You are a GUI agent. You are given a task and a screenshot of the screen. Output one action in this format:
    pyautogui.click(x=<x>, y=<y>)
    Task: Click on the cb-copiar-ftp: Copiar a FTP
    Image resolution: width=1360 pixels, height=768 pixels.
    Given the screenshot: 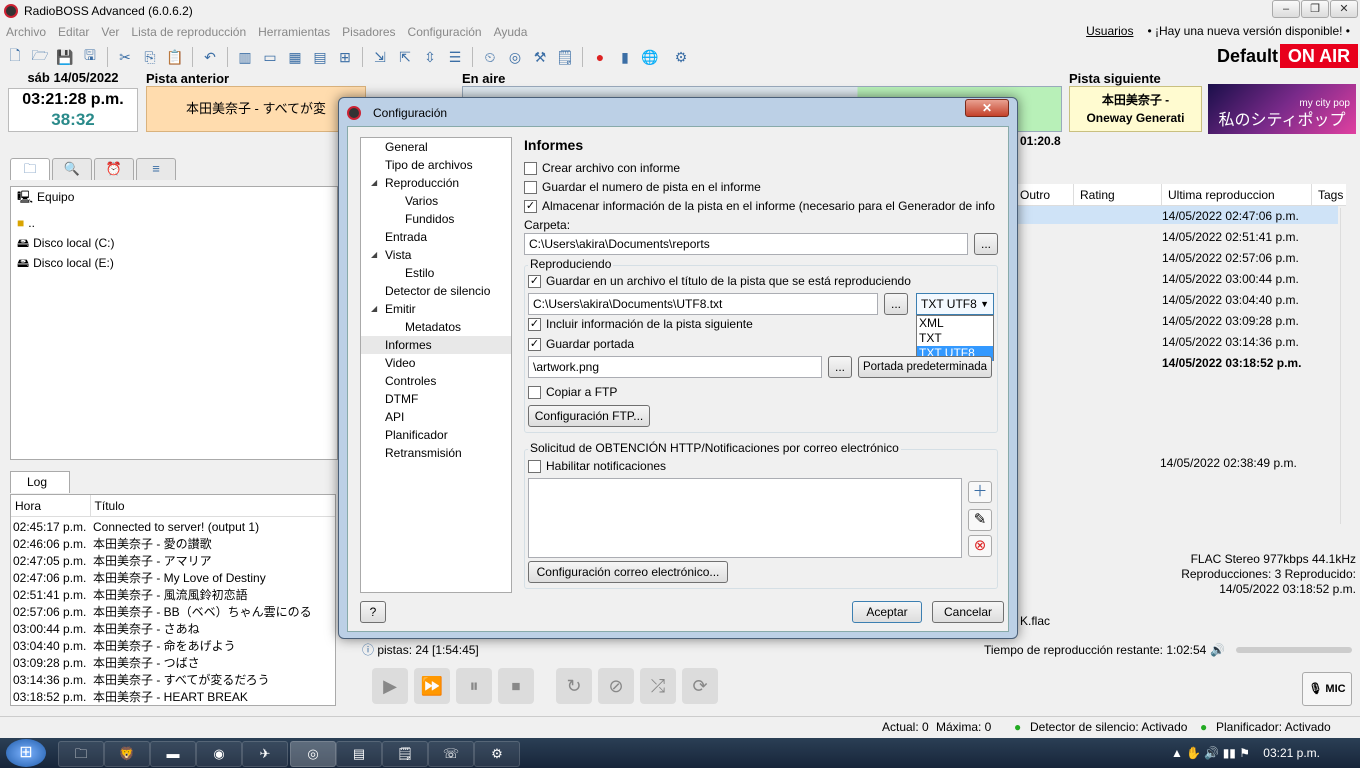 What is the action you would take?
    pyautogui.click(x=572, y=392)
    